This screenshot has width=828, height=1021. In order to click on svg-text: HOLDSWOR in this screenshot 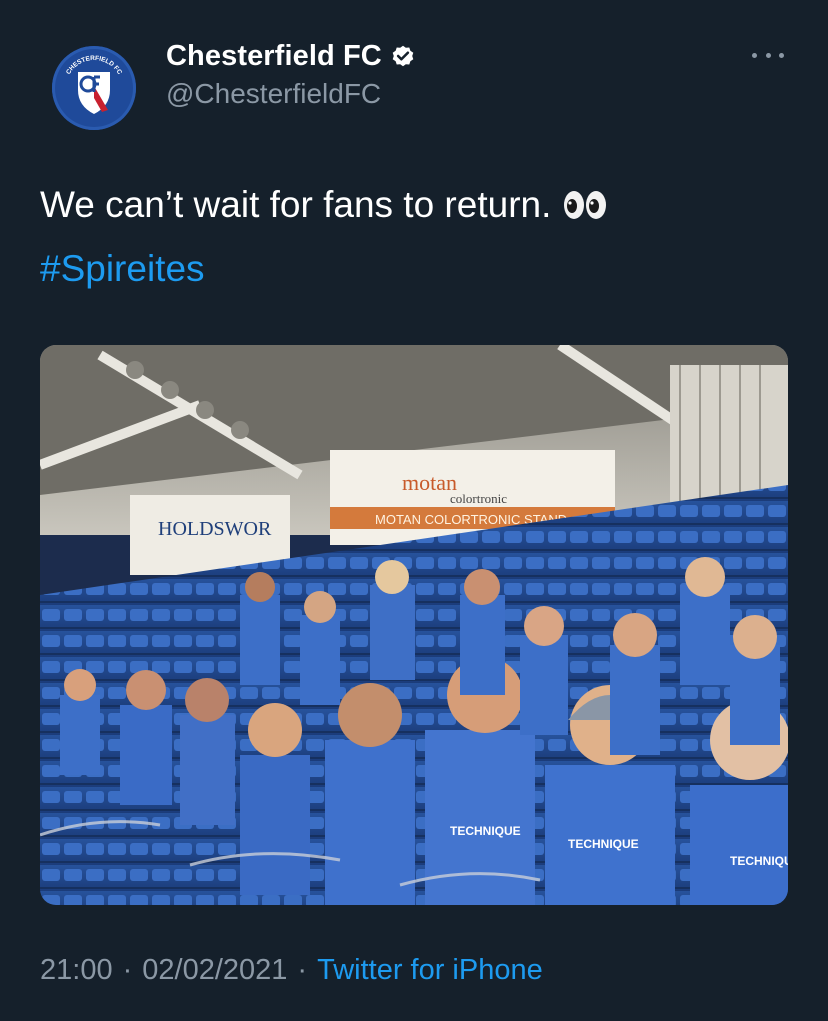, I will do `click(215, 529)`.